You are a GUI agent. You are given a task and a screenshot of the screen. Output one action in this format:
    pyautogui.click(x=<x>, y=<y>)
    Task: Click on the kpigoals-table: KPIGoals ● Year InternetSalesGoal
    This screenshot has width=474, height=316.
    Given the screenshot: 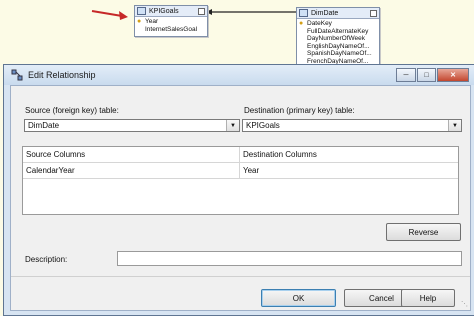 What is the action you would take?
    pyautogui.click(x=171, y=21)
    